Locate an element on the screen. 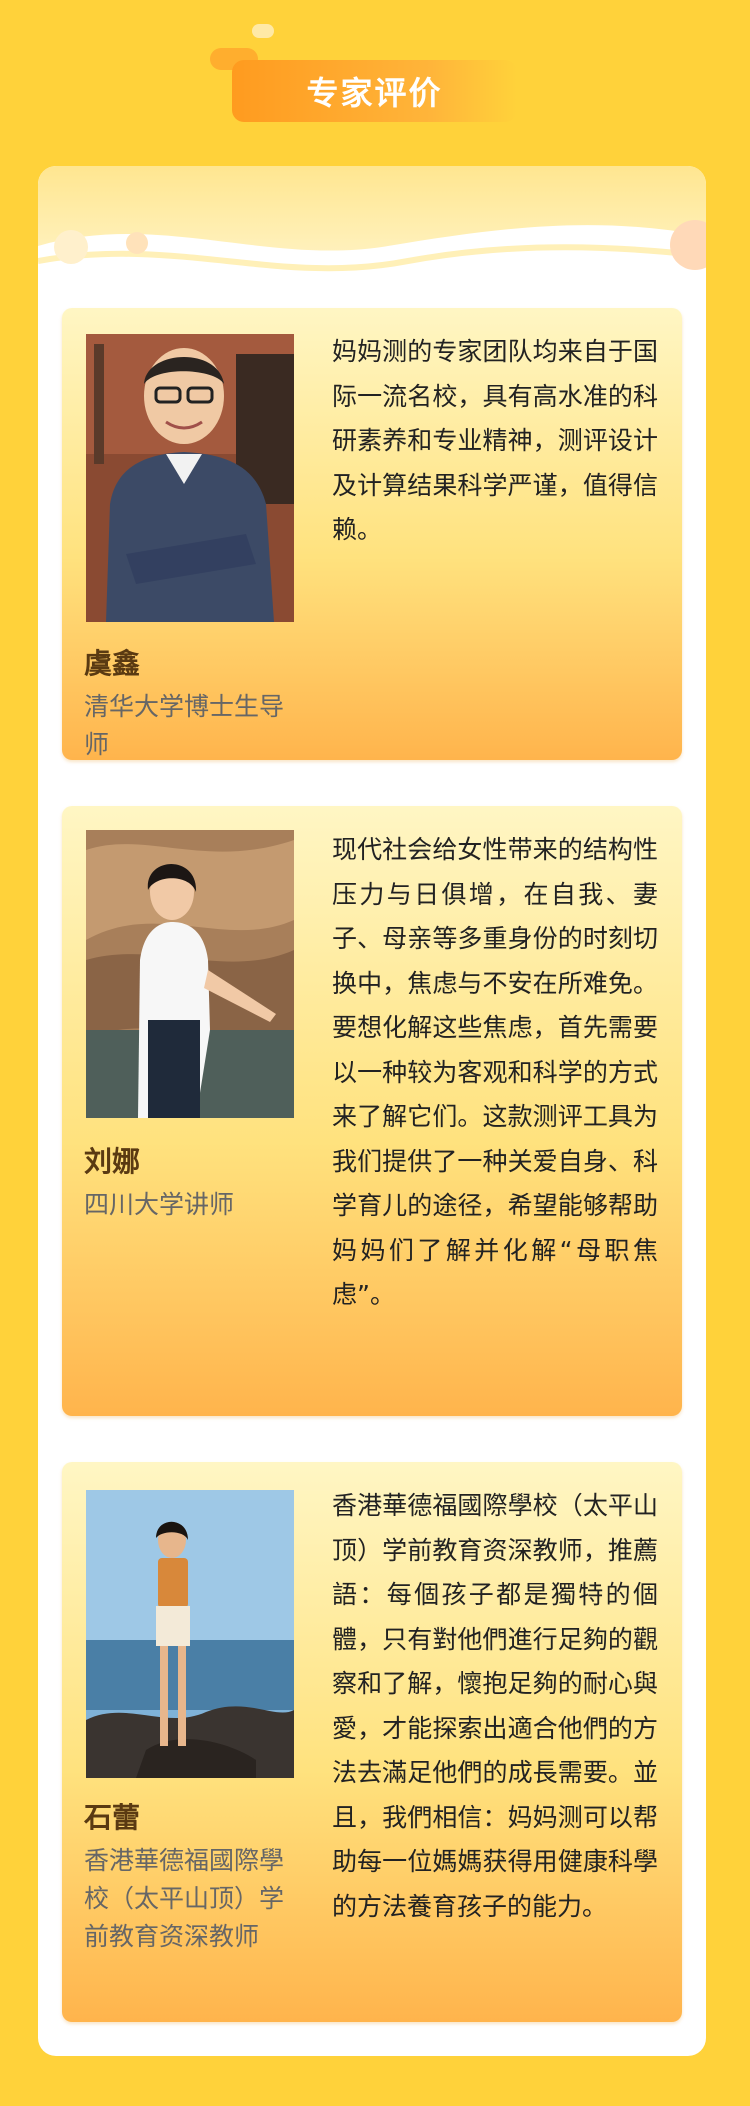 The width and height of the screenshot is (750, 2106). section-header: 专家评价 is located at coordinates (375, 70).